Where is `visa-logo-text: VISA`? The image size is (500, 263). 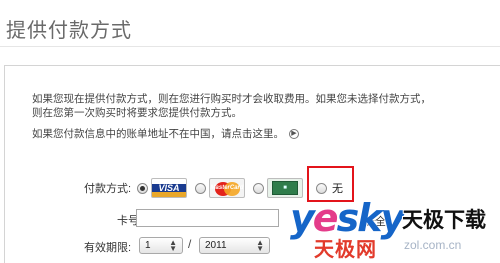
visa-logo-text: VISA is located at coordinates (169, 188).